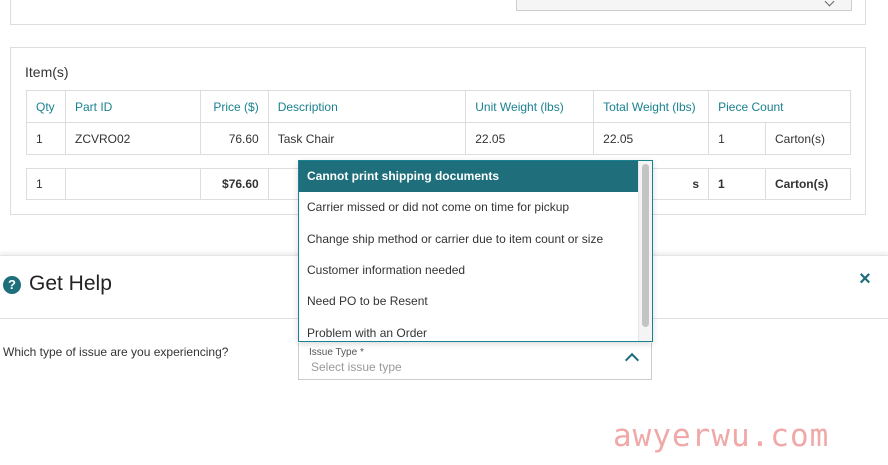 This screenshot has height=465, width=888. What do you see at coordinates (46, 106) in the screenshot?
I see `column-qty: Qty` at bounding box center [46, 106].